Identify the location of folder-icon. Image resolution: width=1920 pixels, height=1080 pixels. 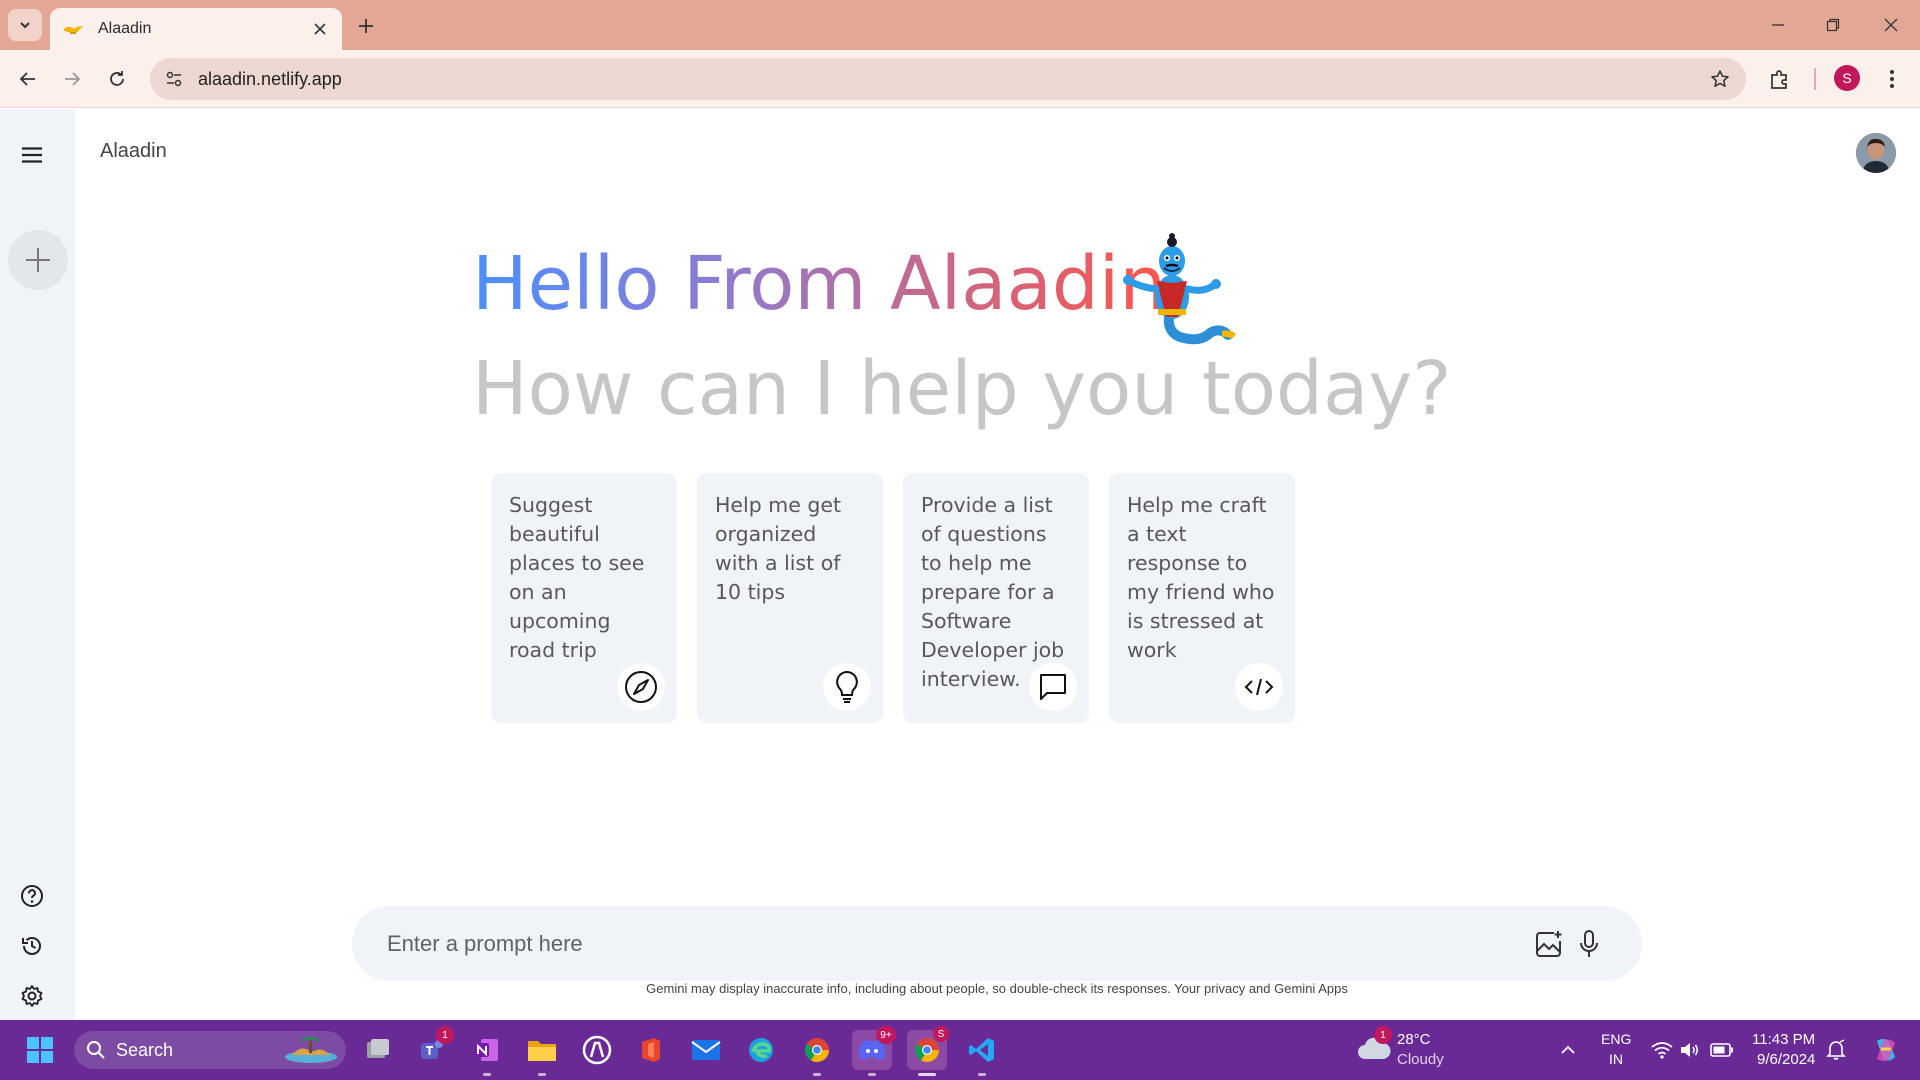
(542, 1051).